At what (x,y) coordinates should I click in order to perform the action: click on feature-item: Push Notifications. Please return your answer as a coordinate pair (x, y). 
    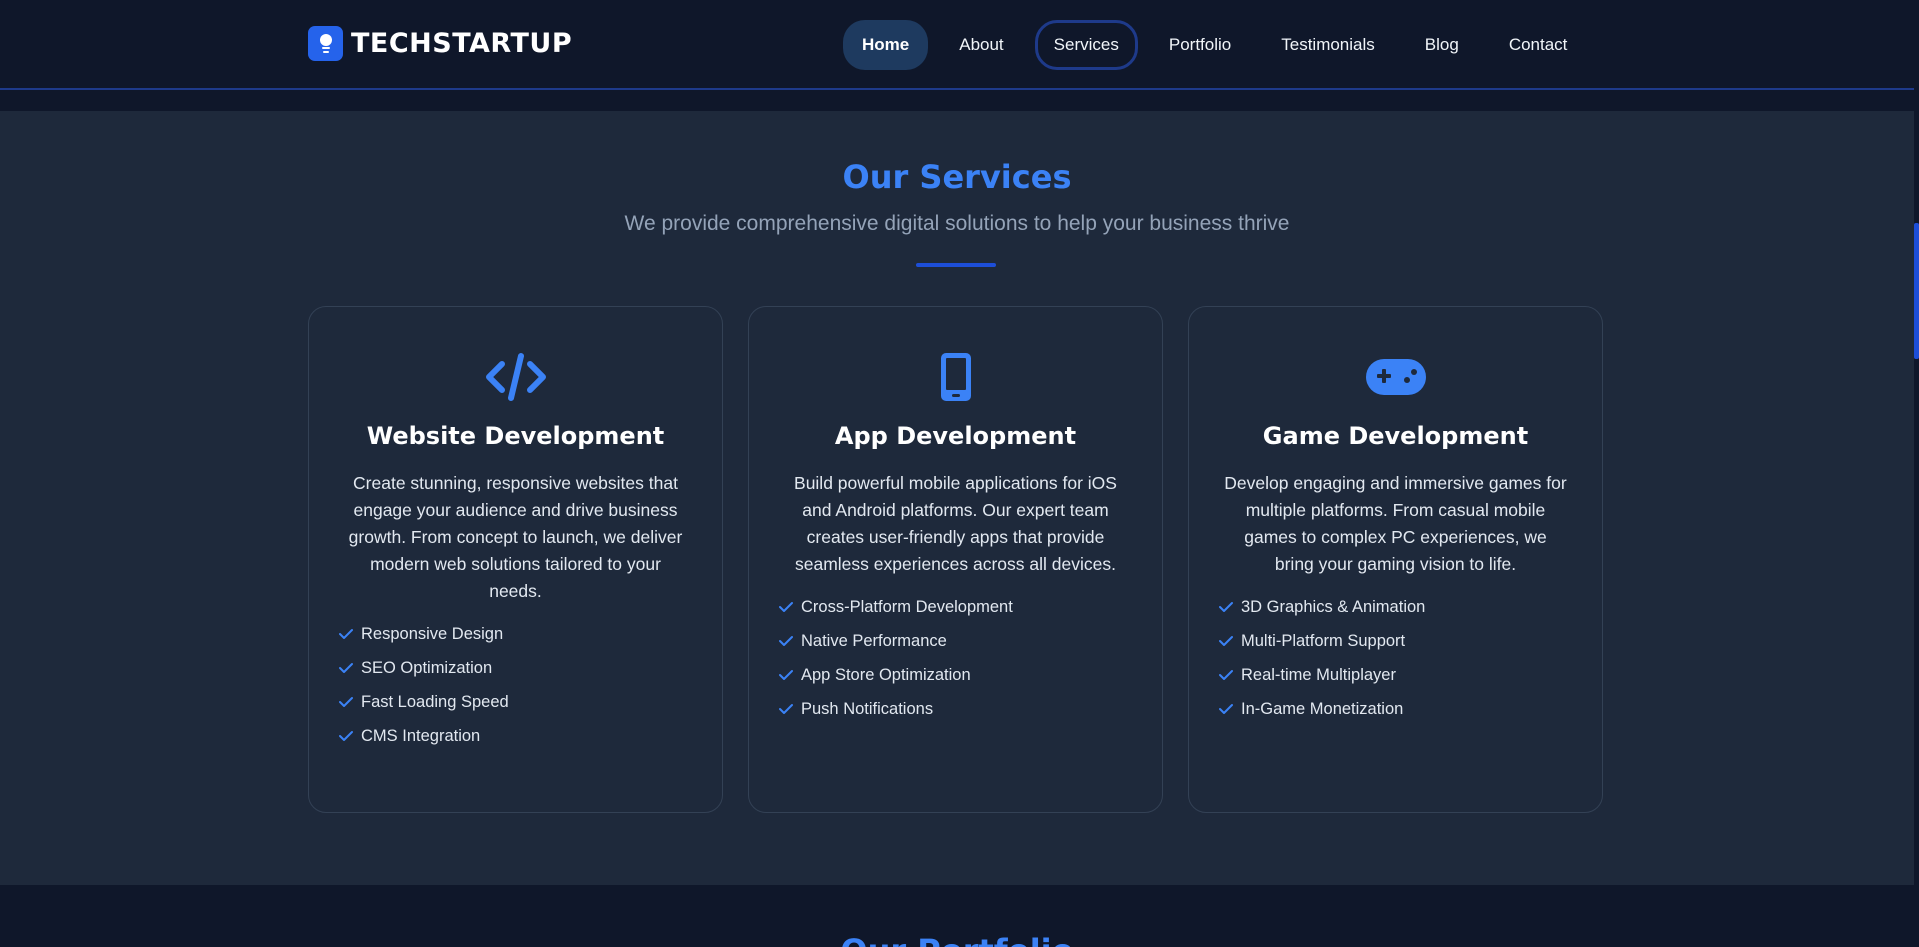
    Looking at the image, I should click on (955, 709).